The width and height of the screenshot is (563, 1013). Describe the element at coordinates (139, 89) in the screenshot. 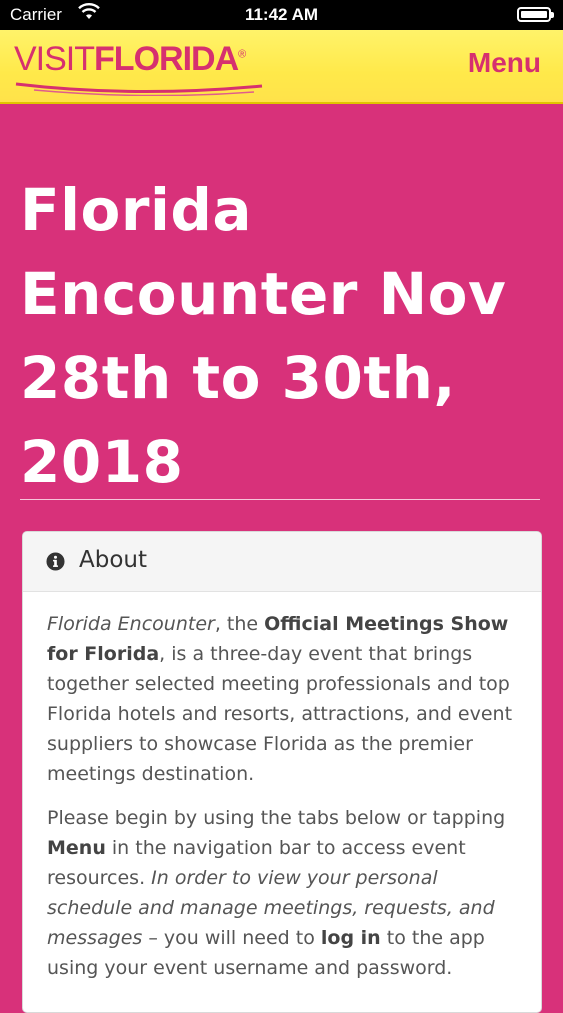

I see `logo-swoosh-icon` at that location.